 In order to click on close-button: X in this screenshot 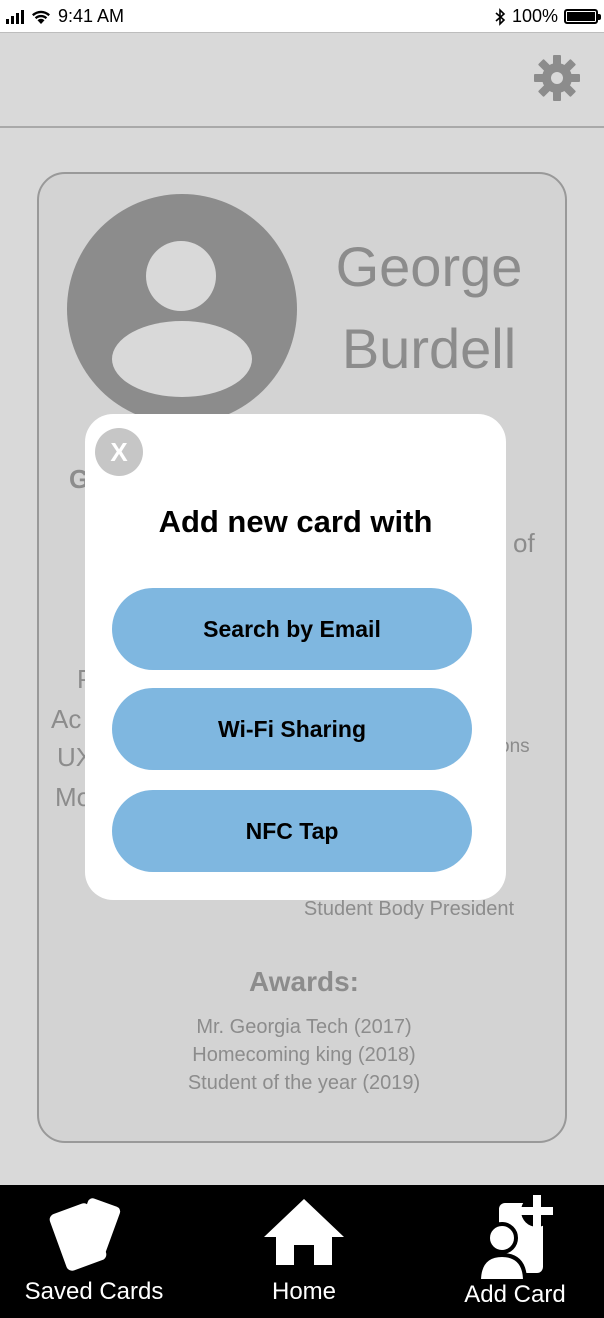, I will do `click(119, 452)`.